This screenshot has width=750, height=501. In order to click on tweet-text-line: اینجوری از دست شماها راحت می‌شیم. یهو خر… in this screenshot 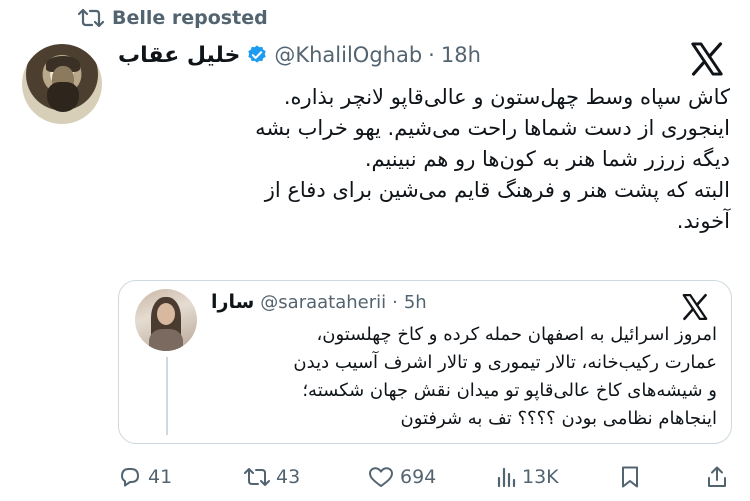, I will do `click(492, 128)`.